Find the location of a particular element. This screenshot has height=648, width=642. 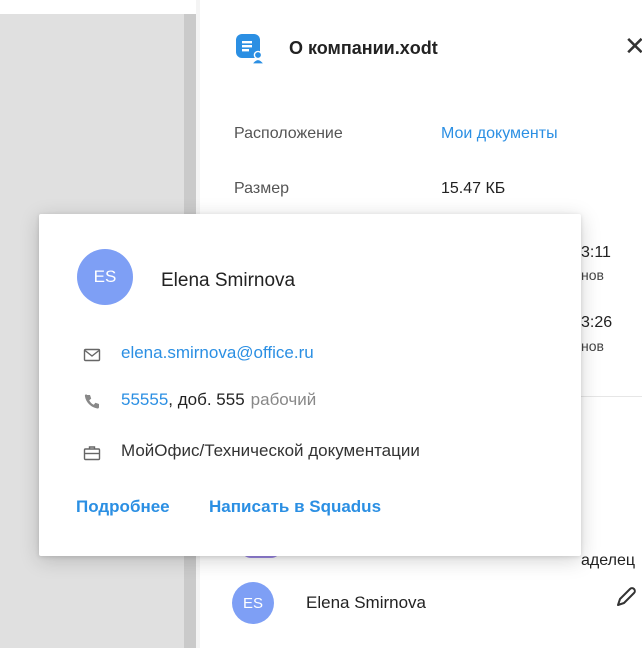

size-value: 15.47 КБ is located at coordinates (473, 188).